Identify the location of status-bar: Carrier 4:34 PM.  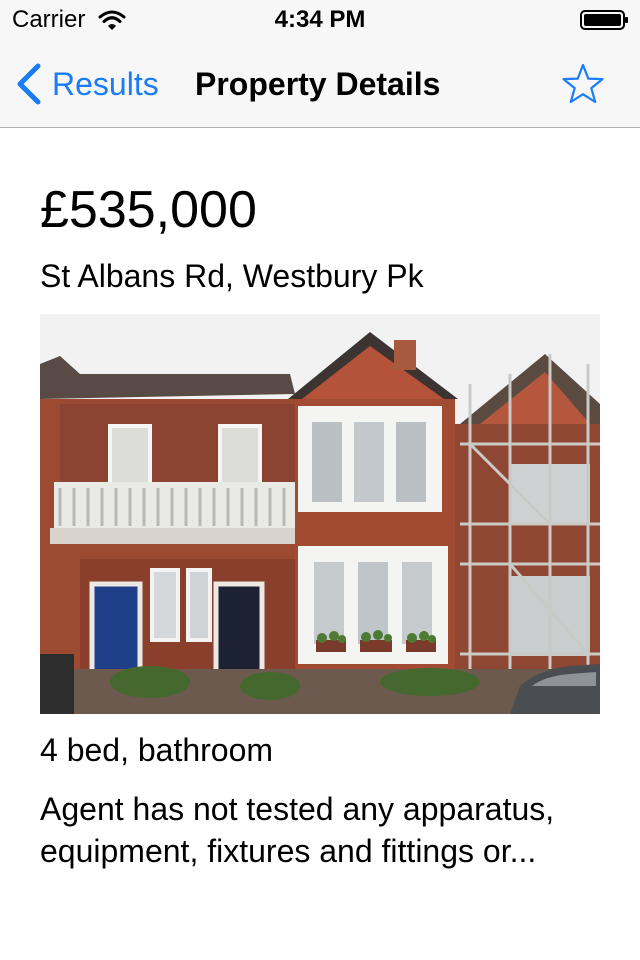
(320, 20).